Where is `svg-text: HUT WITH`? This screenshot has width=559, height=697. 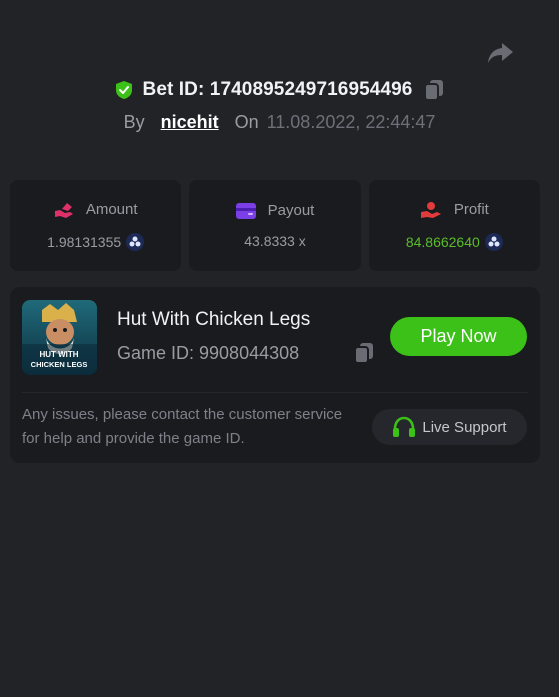
svg-text: HUT WITH is located at coordinates (58, 354).